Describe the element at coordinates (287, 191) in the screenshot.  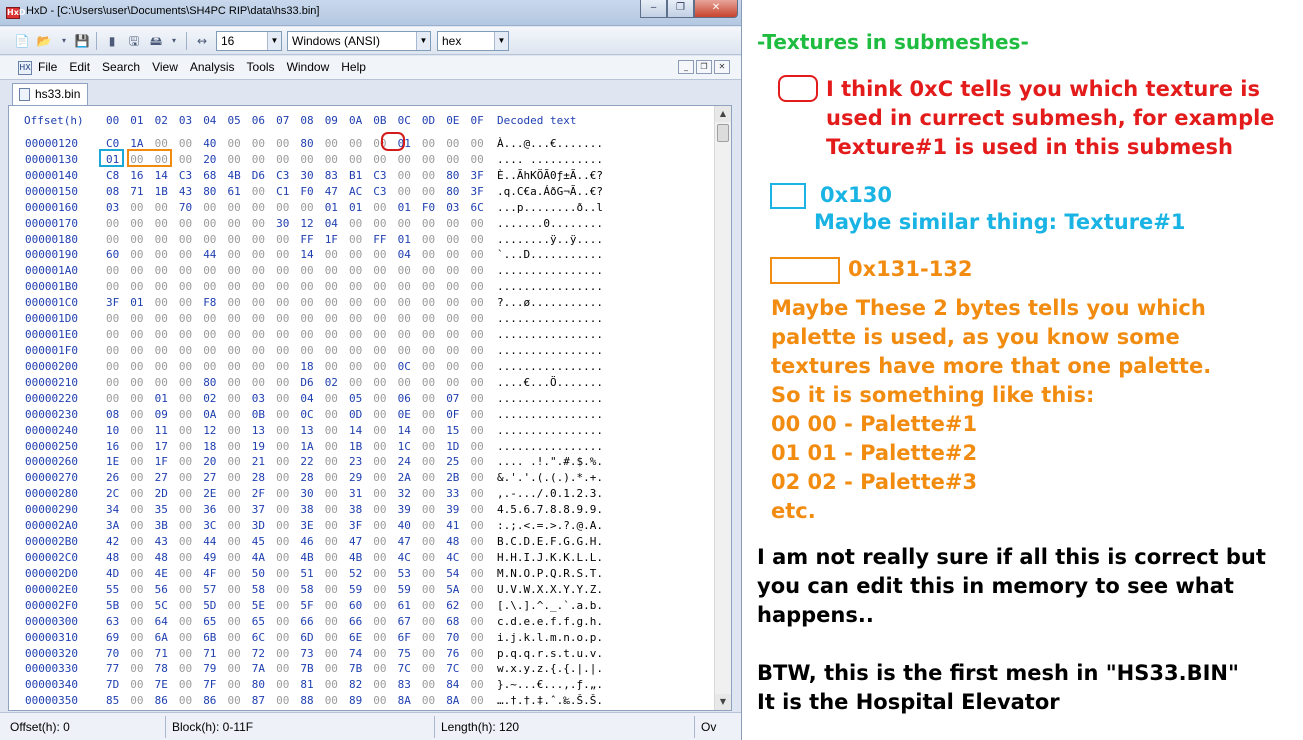
I see `hex-byte: C1` at that location.